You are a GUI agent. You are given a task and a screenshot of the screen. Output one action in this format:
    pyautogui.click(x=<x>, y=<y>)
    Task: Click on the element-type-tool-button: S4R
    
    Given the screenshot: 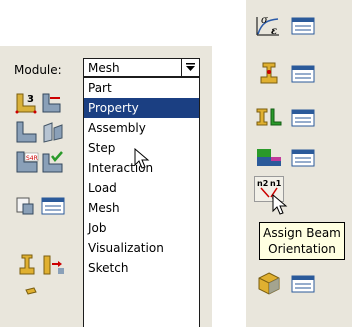 What is the action you would take?
    pyautogui.click(x=27, y=162)
    